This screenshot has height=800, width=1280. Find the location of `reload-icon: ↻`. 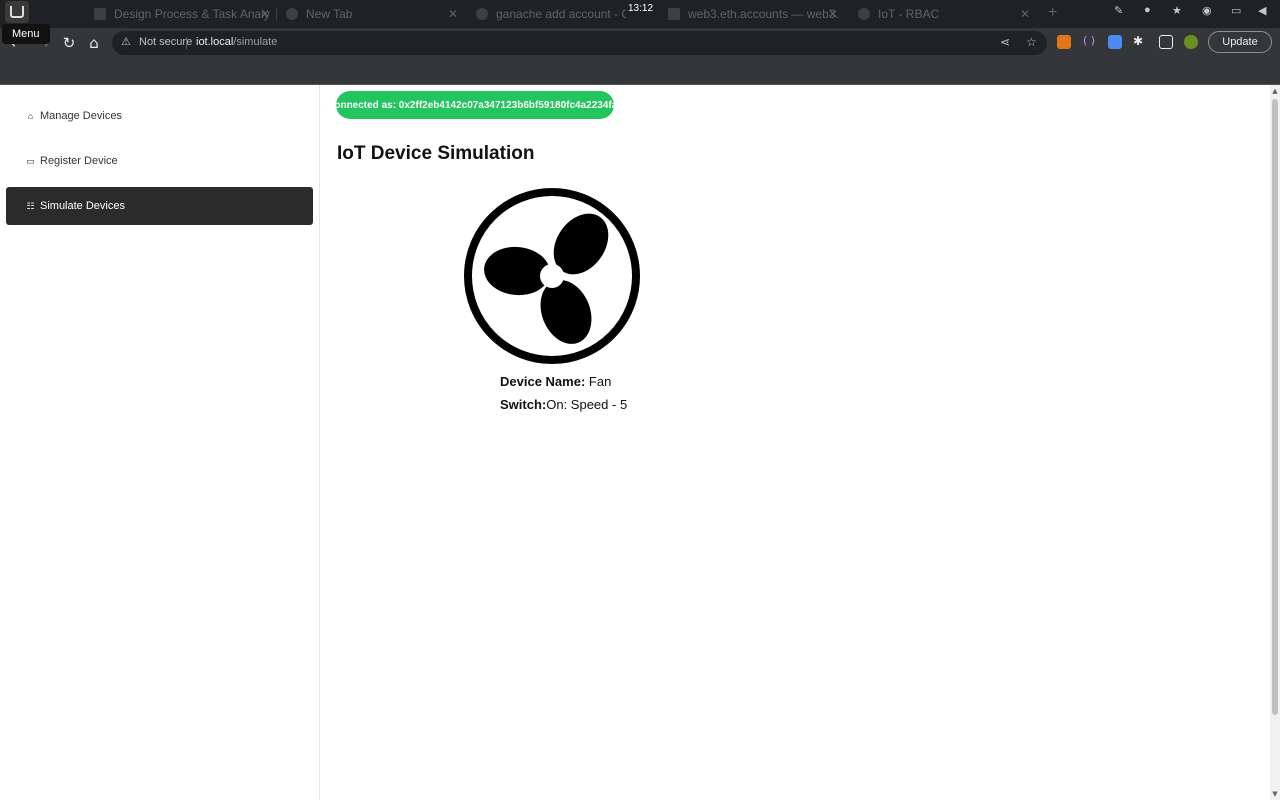

reload-icon: ↻ is located at coordinates (69, 43).